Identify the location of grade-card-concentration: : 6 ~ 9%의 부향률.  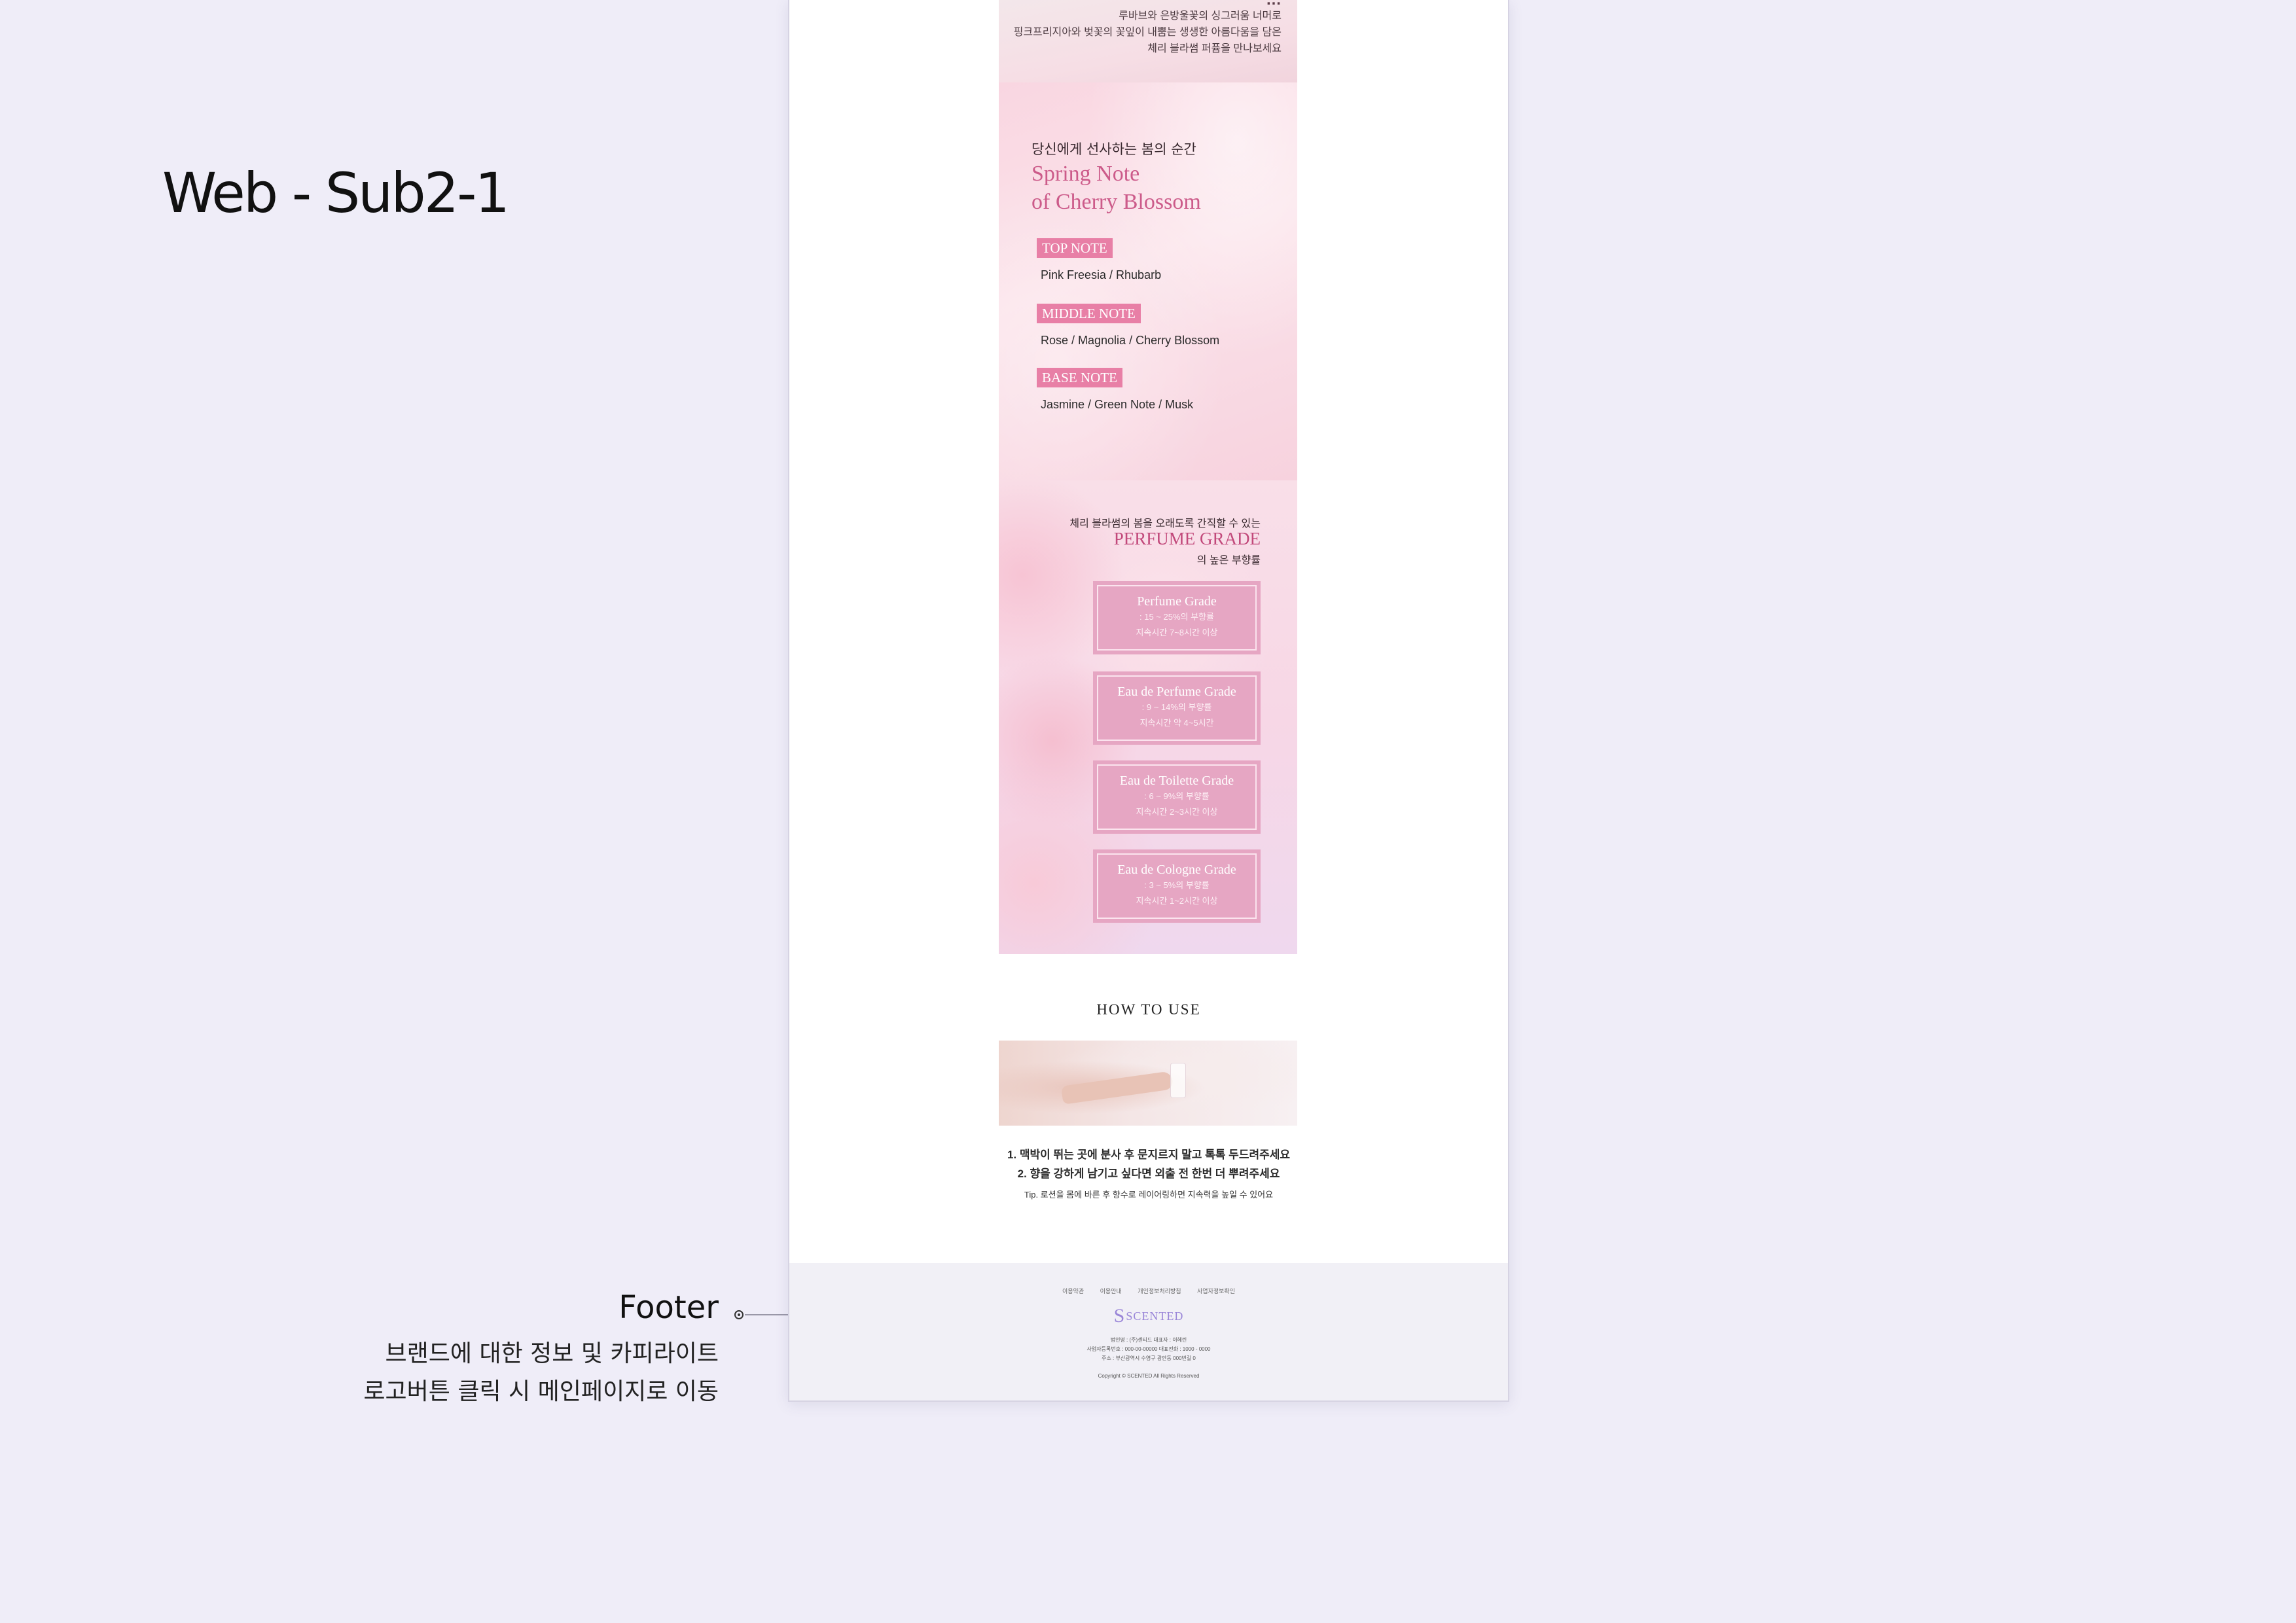
(1177, 796).